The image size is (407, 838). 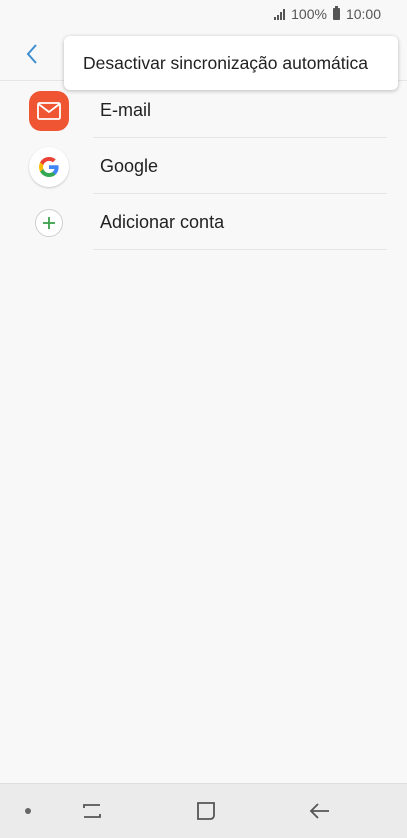 I want to click on navigation-bar, so click(x=203, y=810).